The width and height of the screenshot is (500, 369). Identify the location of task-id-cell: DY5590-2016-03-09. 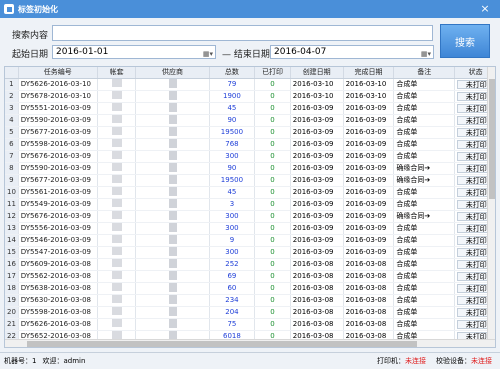
(58, 120).